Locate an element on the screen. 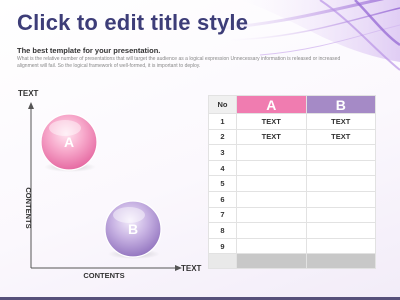 The height and width of the screenshot is (300, 400). x-axis-label: CONTENTS is located at coordinates (103, 275).